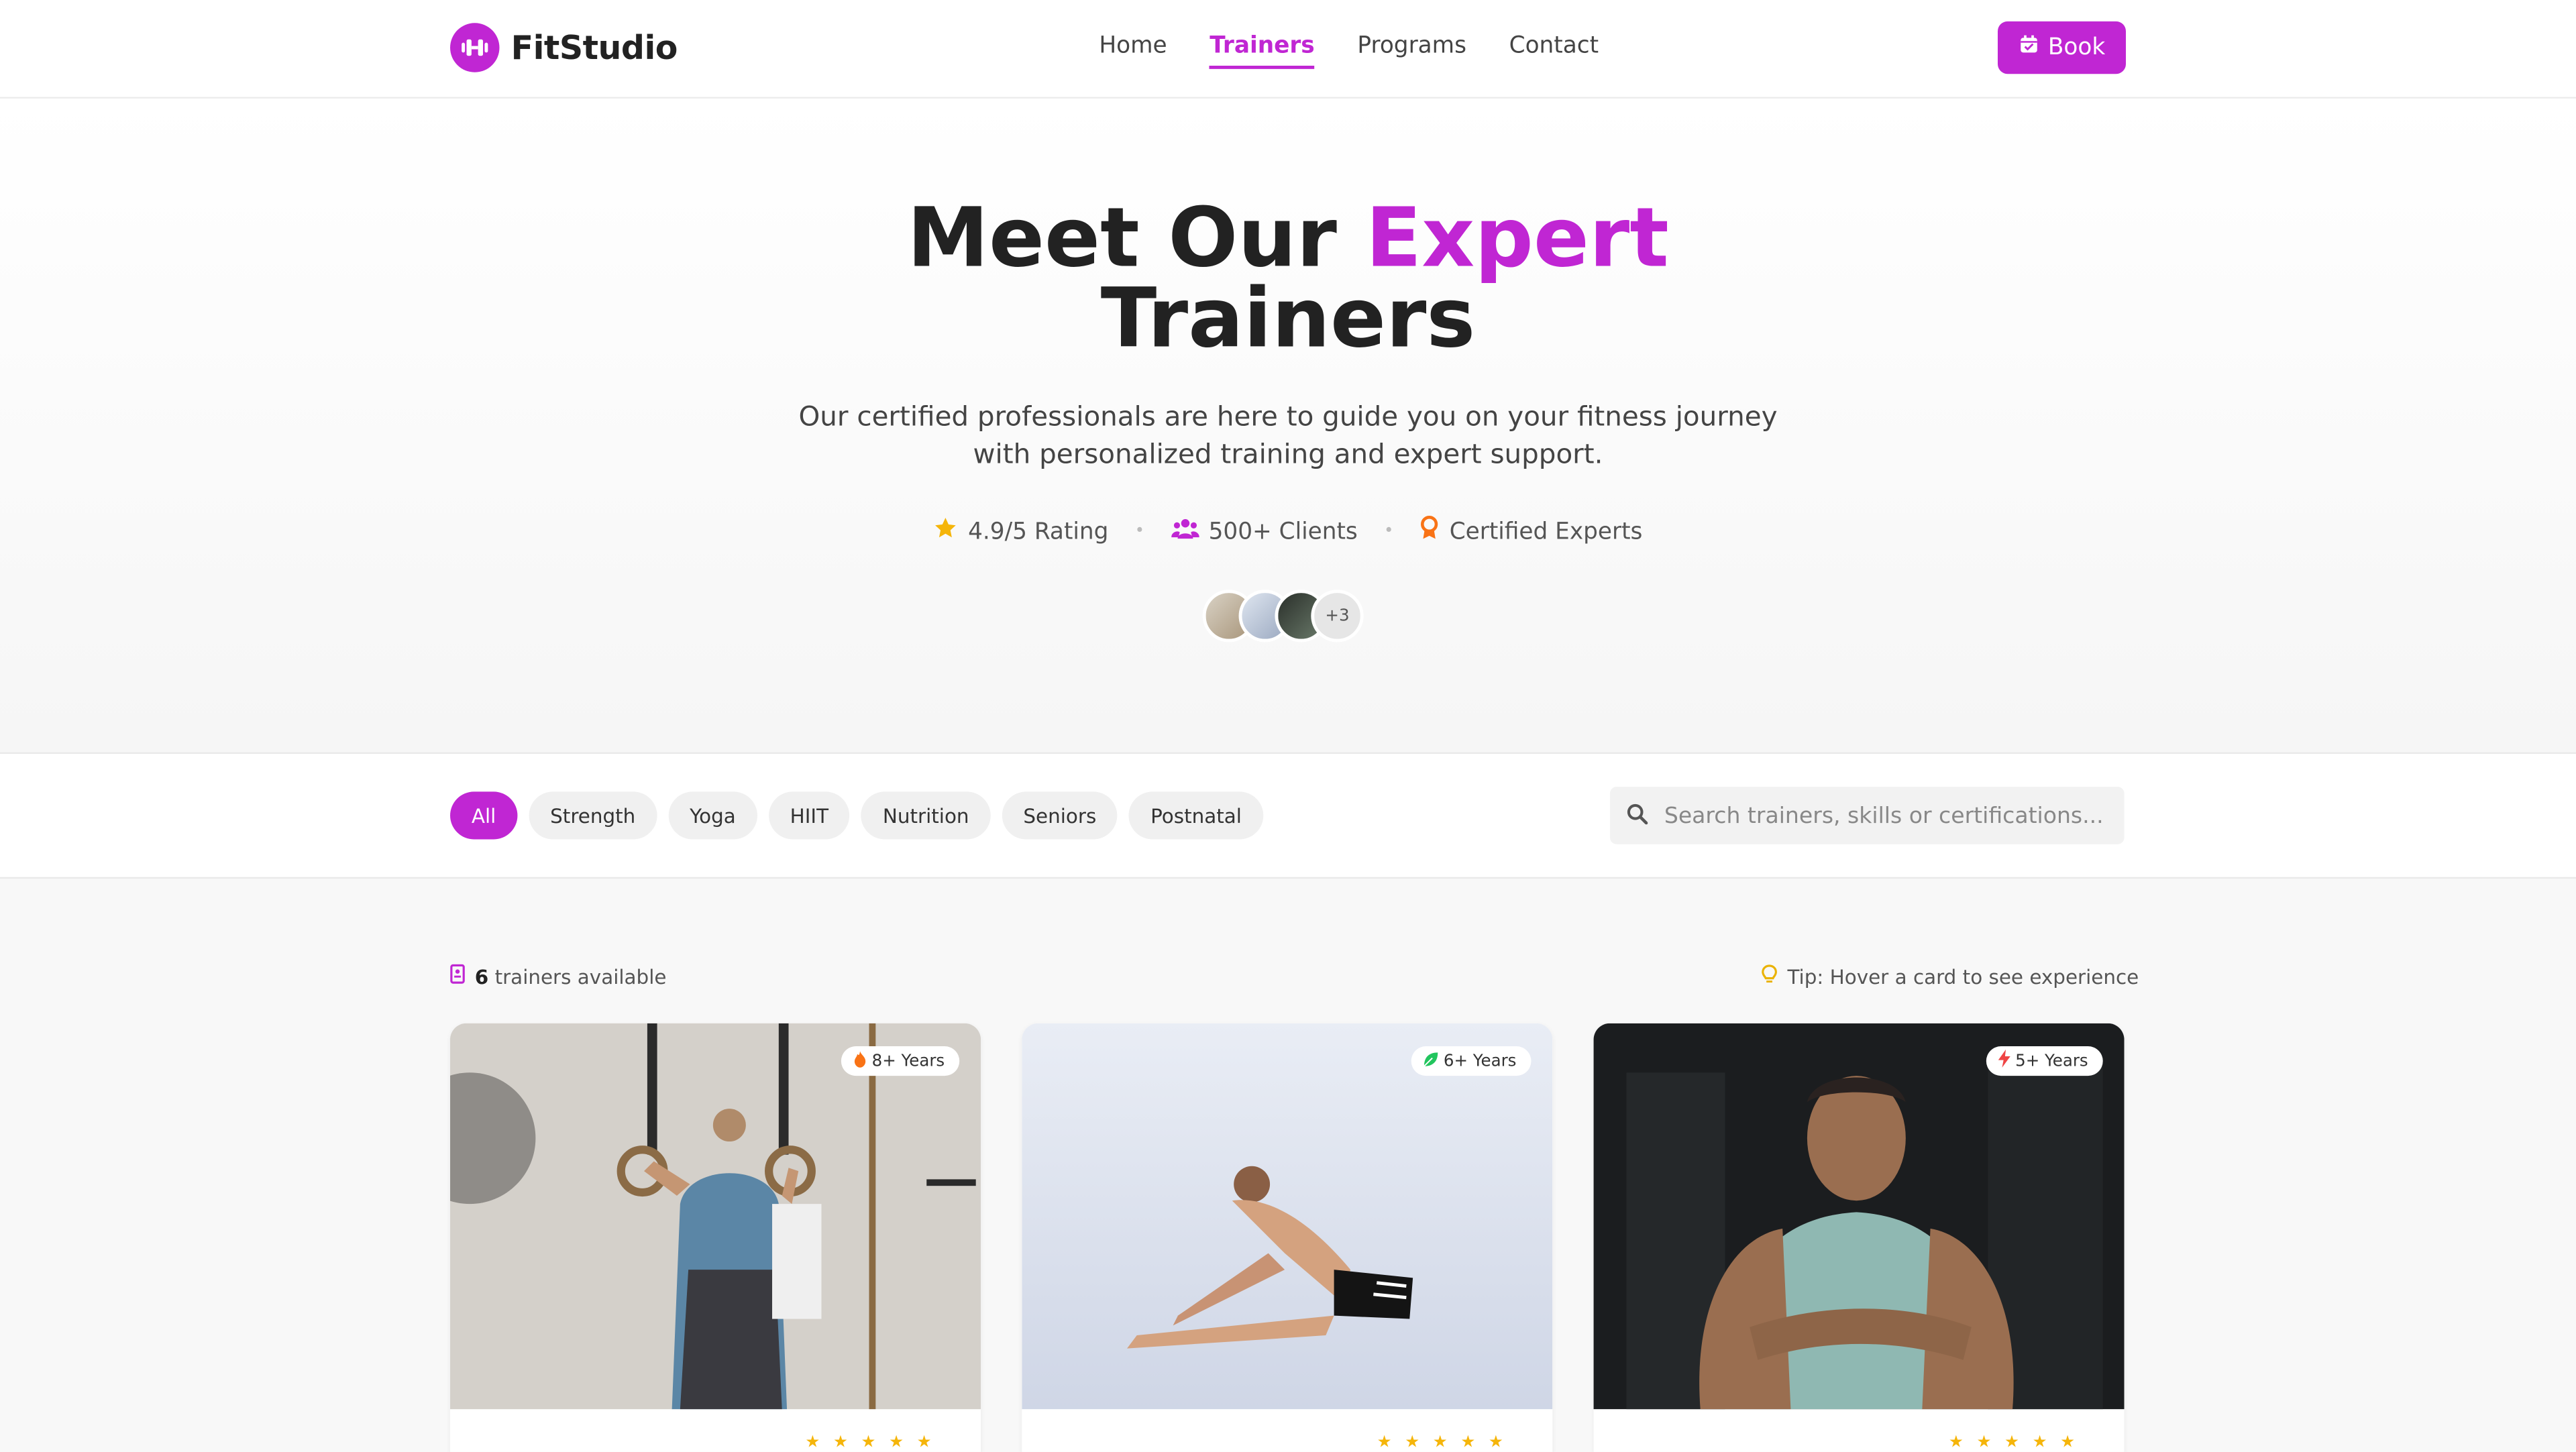 This screenshot has width=2576, height=1452. I want to click on experience-badge: 5+ Years, so click(2044, 1061).